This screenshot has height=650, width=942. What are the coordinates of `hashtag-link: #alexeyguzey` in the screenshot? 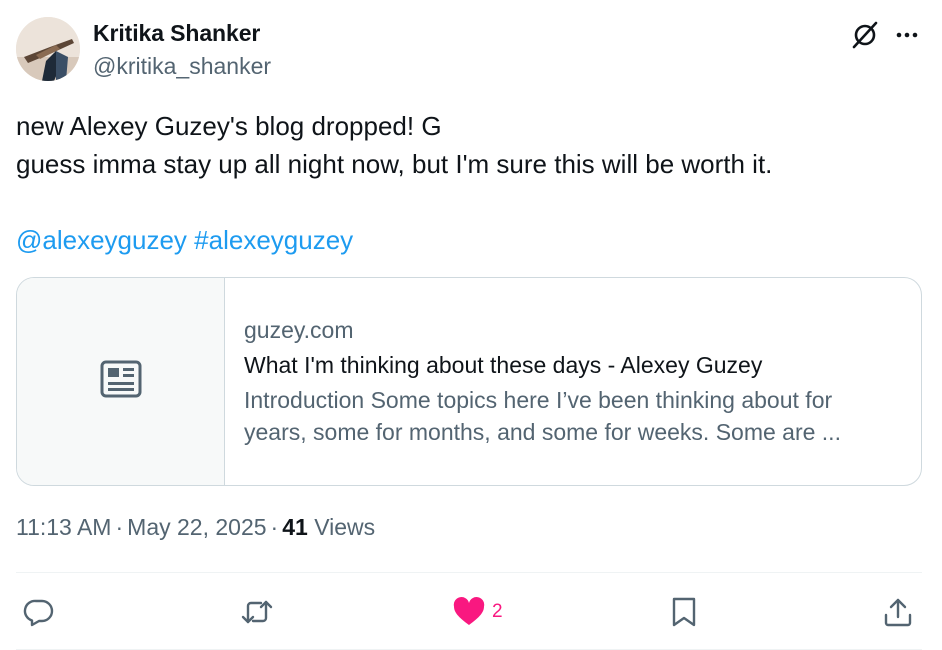 It's located at (273, 240).